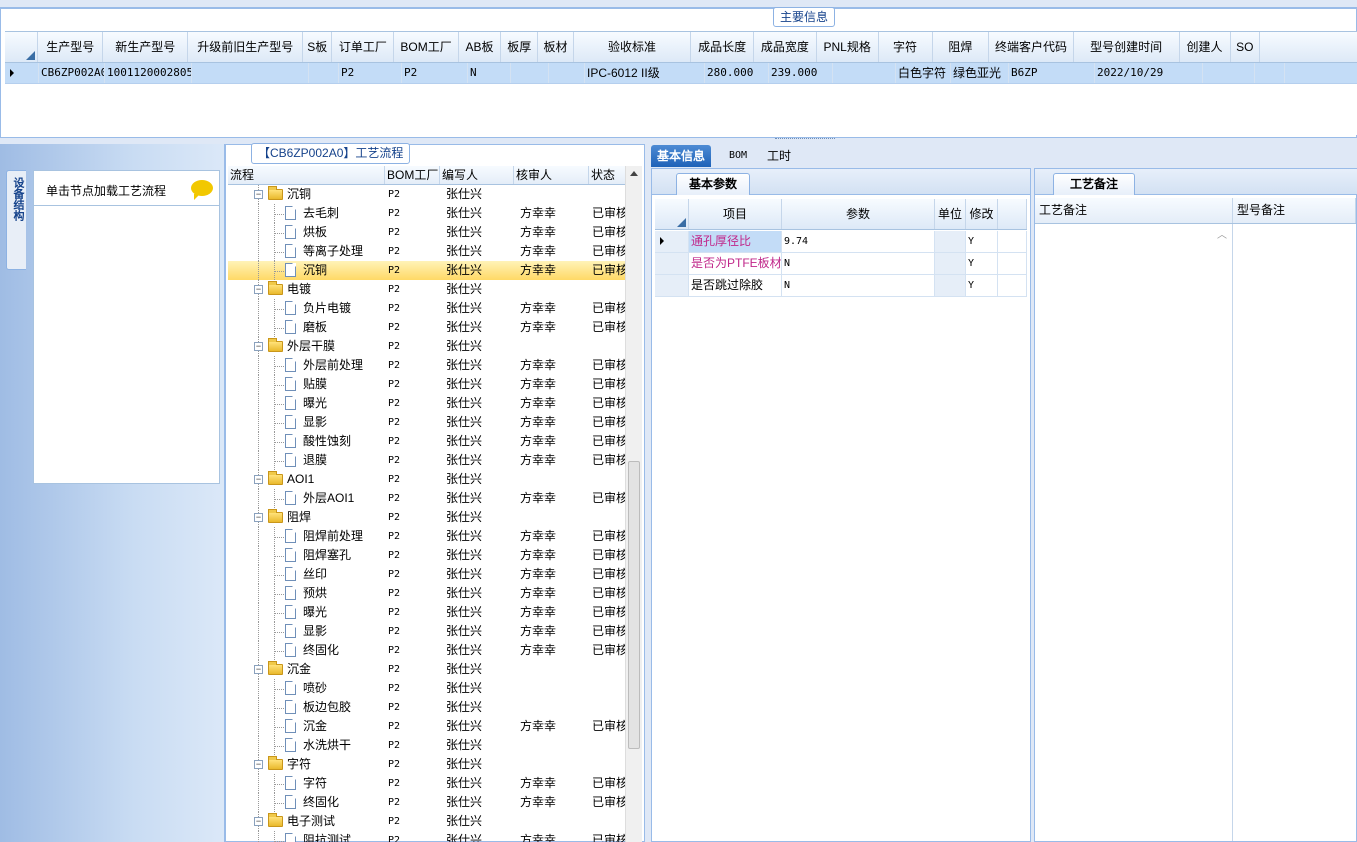 This screenshot has width=1357, height=842. Describe the element at coordinates (306, 365) in the screenshot. I see `flow-node: 外层前处理` at that location.